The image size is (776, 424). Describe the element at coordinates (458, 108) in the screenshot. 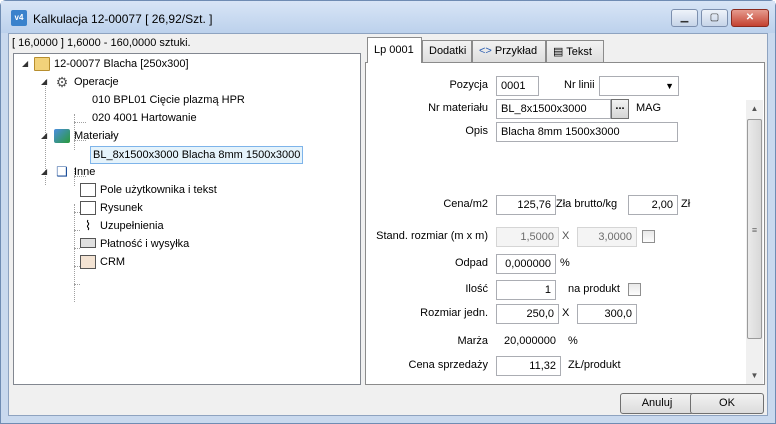

I see `nr-materialu-label: Nr materiału` at that location.